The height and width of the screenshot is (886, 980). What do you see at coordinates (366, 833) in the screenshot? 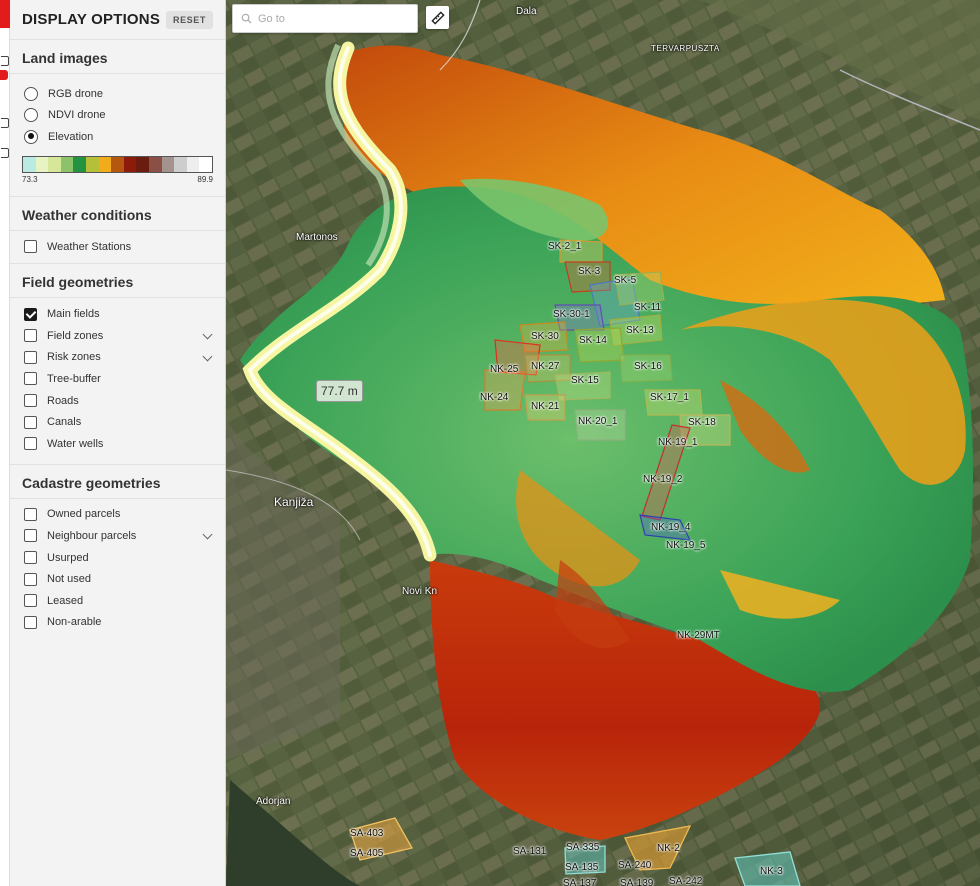
I see `parcel-label: SA-403` at bounding box center [366, 833].